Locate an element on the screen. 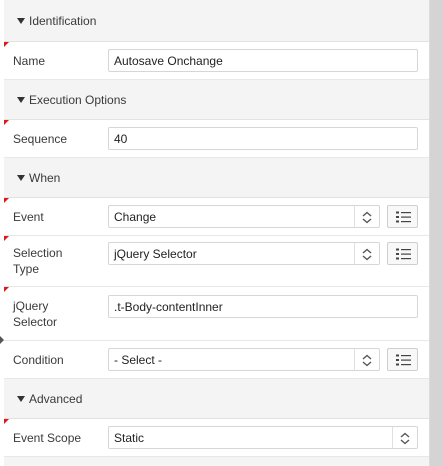 This screenshot has height=466, width=443. row-name: Name Autosave Onchange is located at coordinates (216, 61).